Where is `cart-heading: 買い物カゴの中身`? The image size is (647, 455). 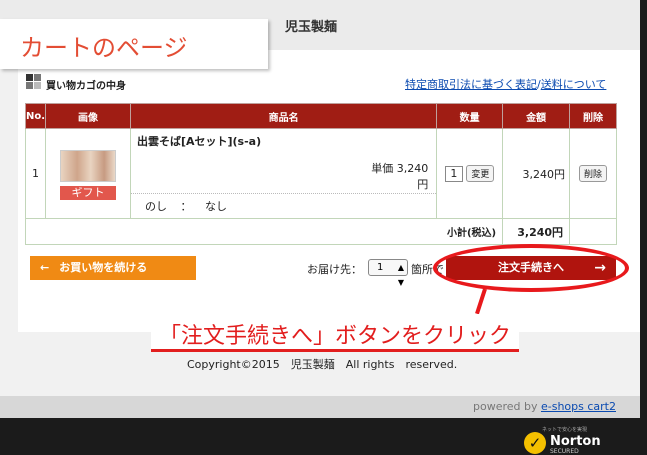
cart-heading: 買い物カゴの中身 is located at coordinates (86, 86).